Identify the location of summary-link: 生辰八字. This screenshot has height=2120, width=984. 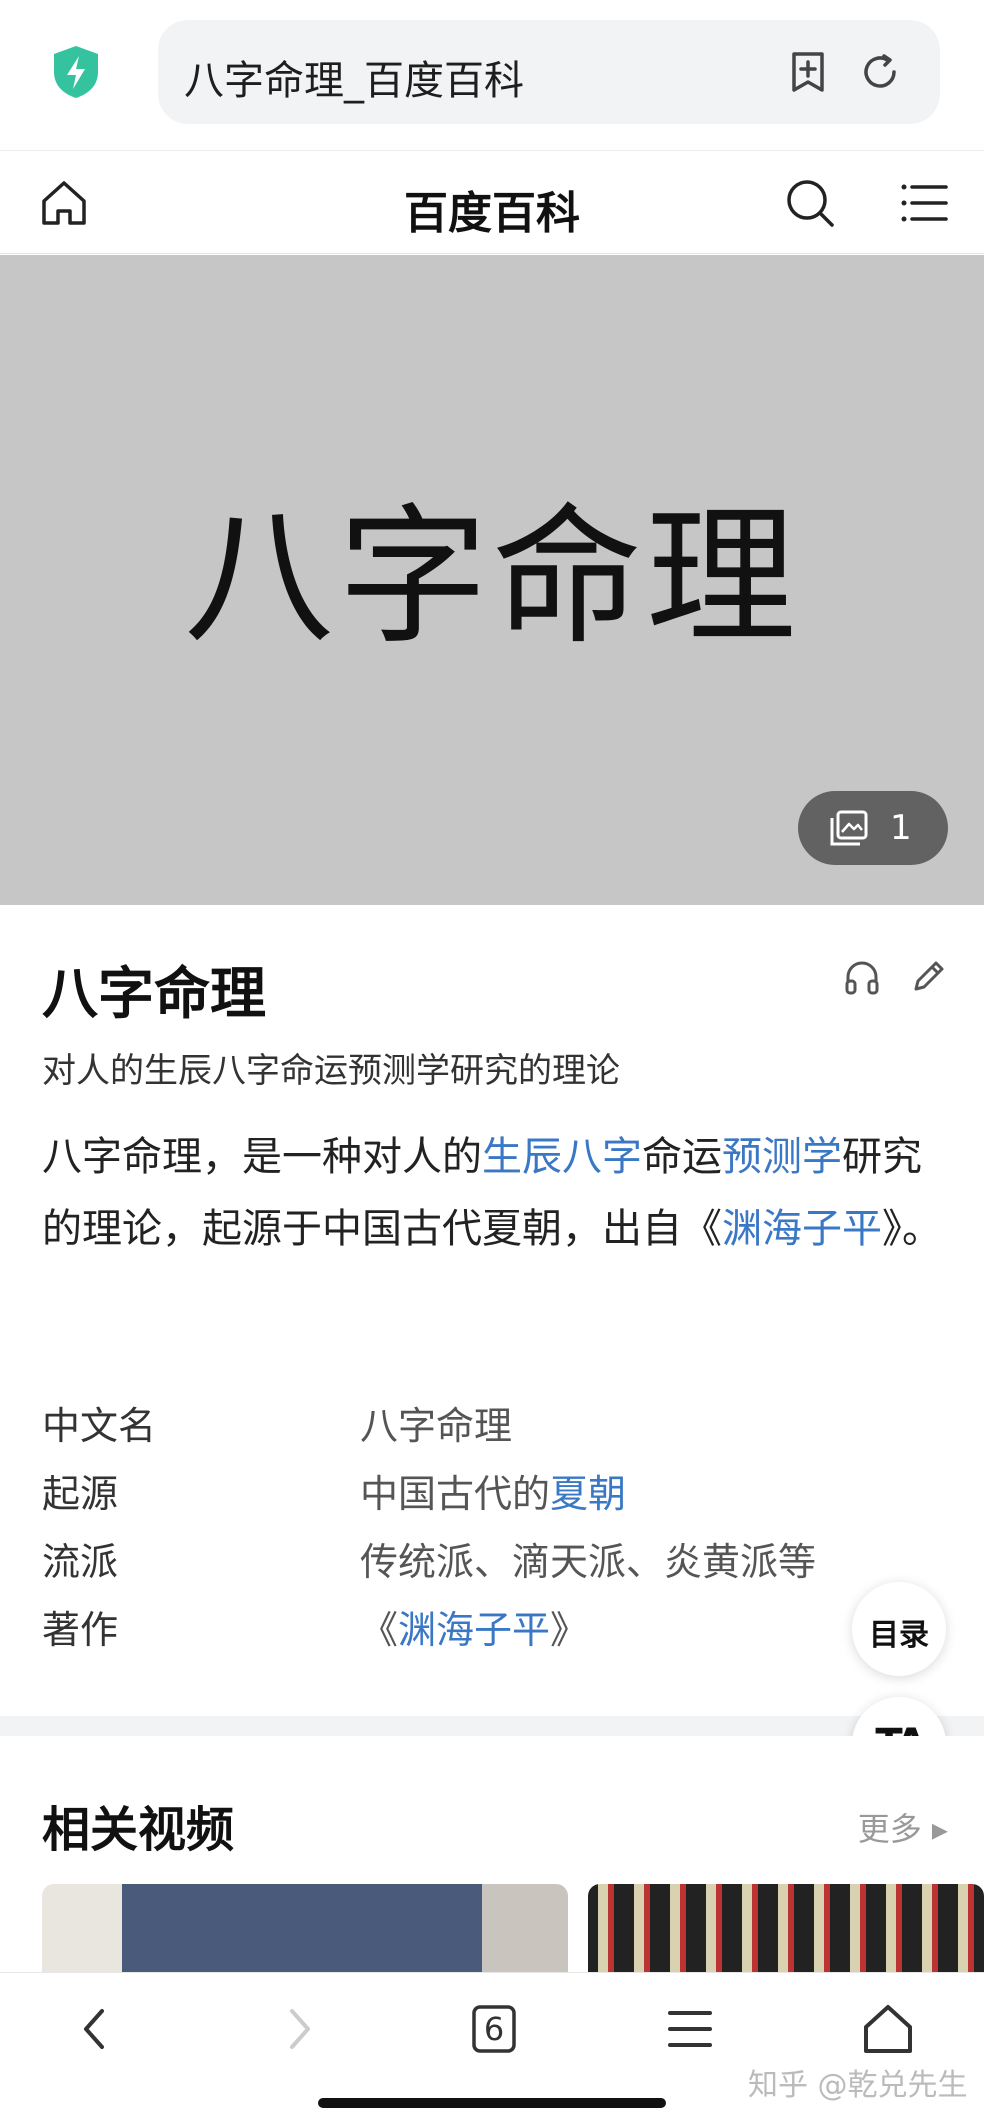
(562, 1157).